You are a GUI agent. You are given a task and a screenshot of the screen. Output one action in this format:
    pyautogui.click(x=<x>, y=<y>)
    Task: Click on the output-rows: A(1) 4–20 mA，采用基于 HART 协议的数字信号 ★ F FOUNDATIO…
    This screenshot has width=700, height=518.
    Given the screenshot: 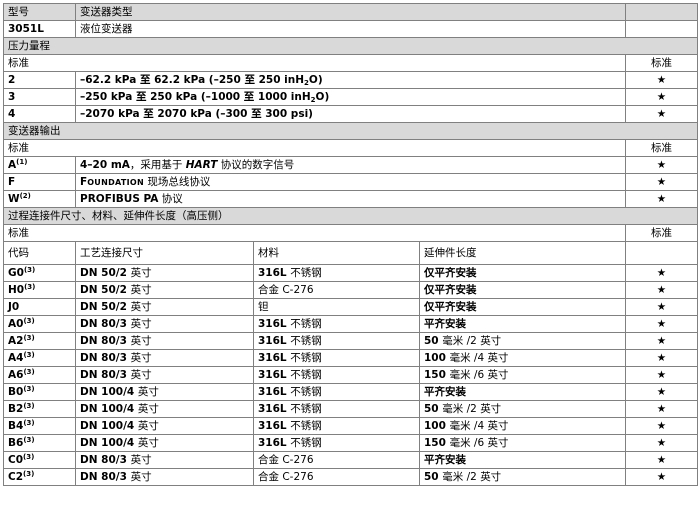 What is the action you would take?
    pyautogui.click(x=350, y=182)
    